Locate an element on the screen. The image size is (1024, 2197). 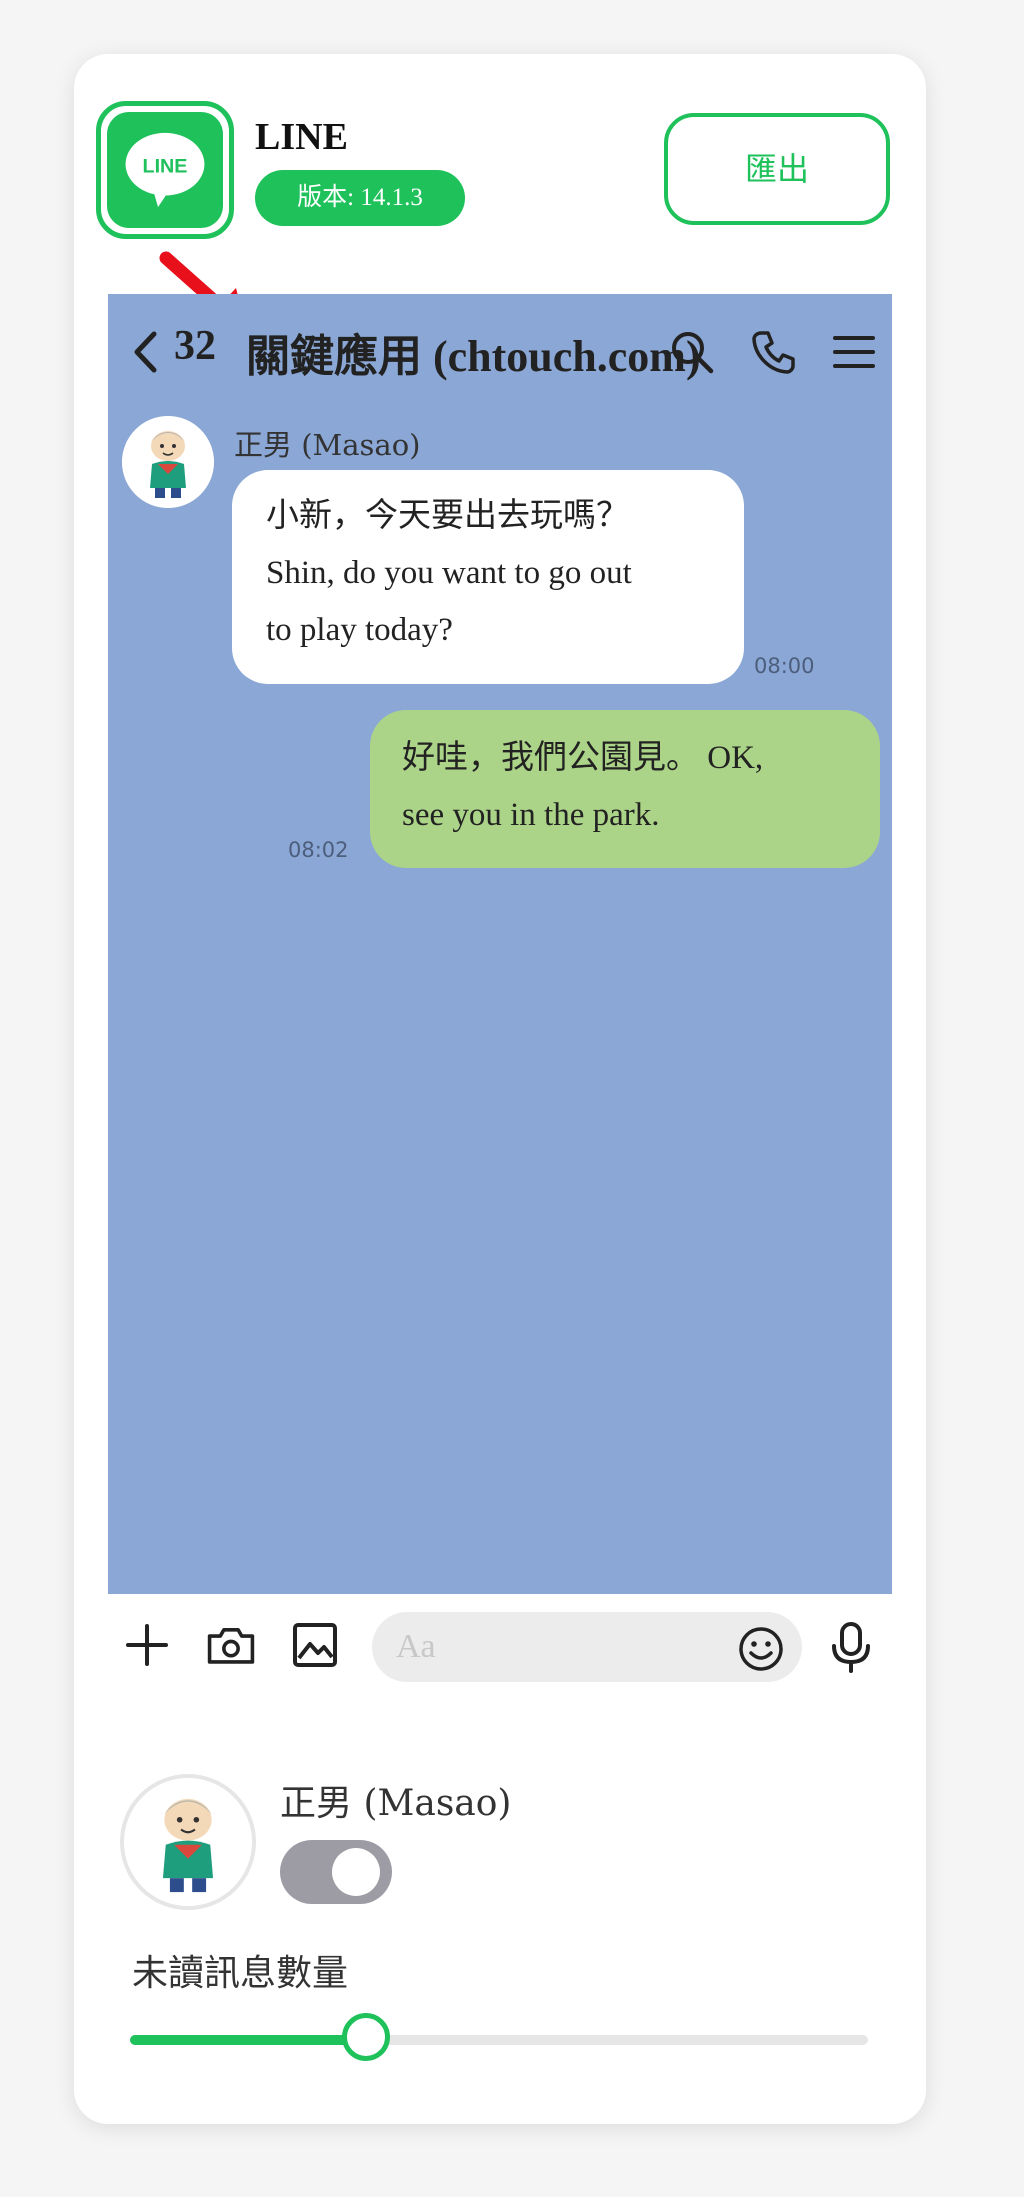
app-name: LINE is located at coordinates (301, 137).